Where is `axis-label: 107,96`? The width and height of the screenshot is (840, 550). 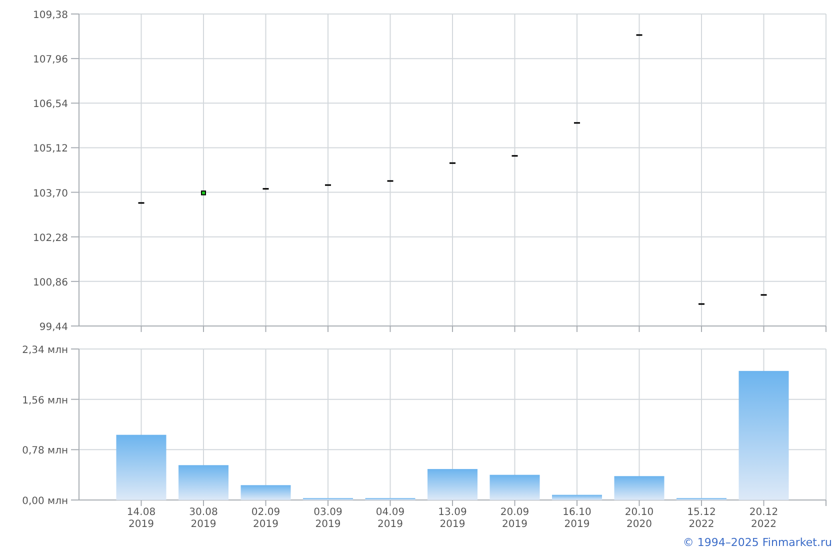 axis-label: 107,96 is located at coordinates (50, 60).